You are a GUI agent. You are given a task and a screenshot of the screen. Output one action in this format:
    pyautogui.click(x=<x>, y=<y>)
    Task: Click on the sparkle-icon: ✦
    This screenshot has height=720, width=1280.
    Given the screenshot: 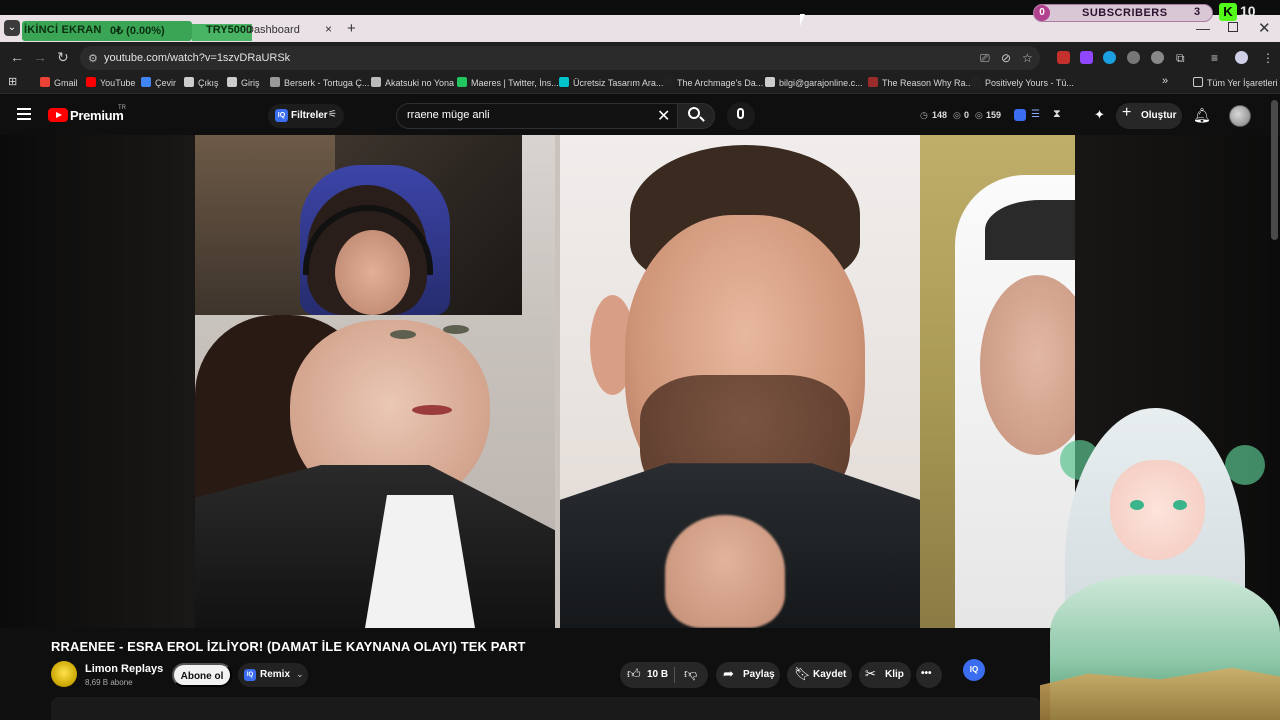 What is the action you would take?
    pyautogui.click(x=1099, y=115)
    